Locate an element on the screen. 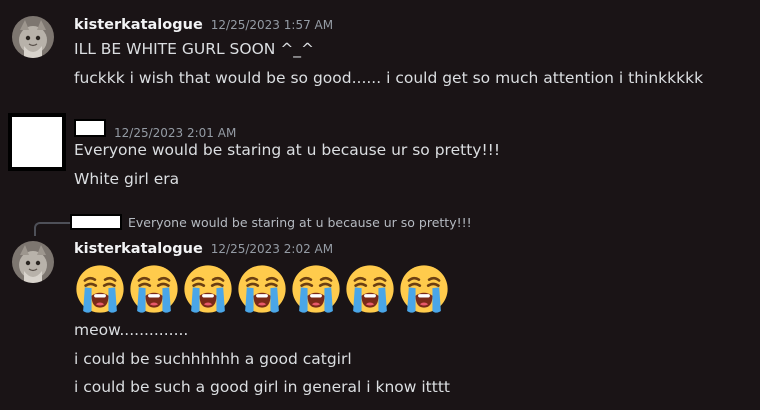 This screenshot has height=410, width=760. emoji-row is located at coordinates (262, 289).